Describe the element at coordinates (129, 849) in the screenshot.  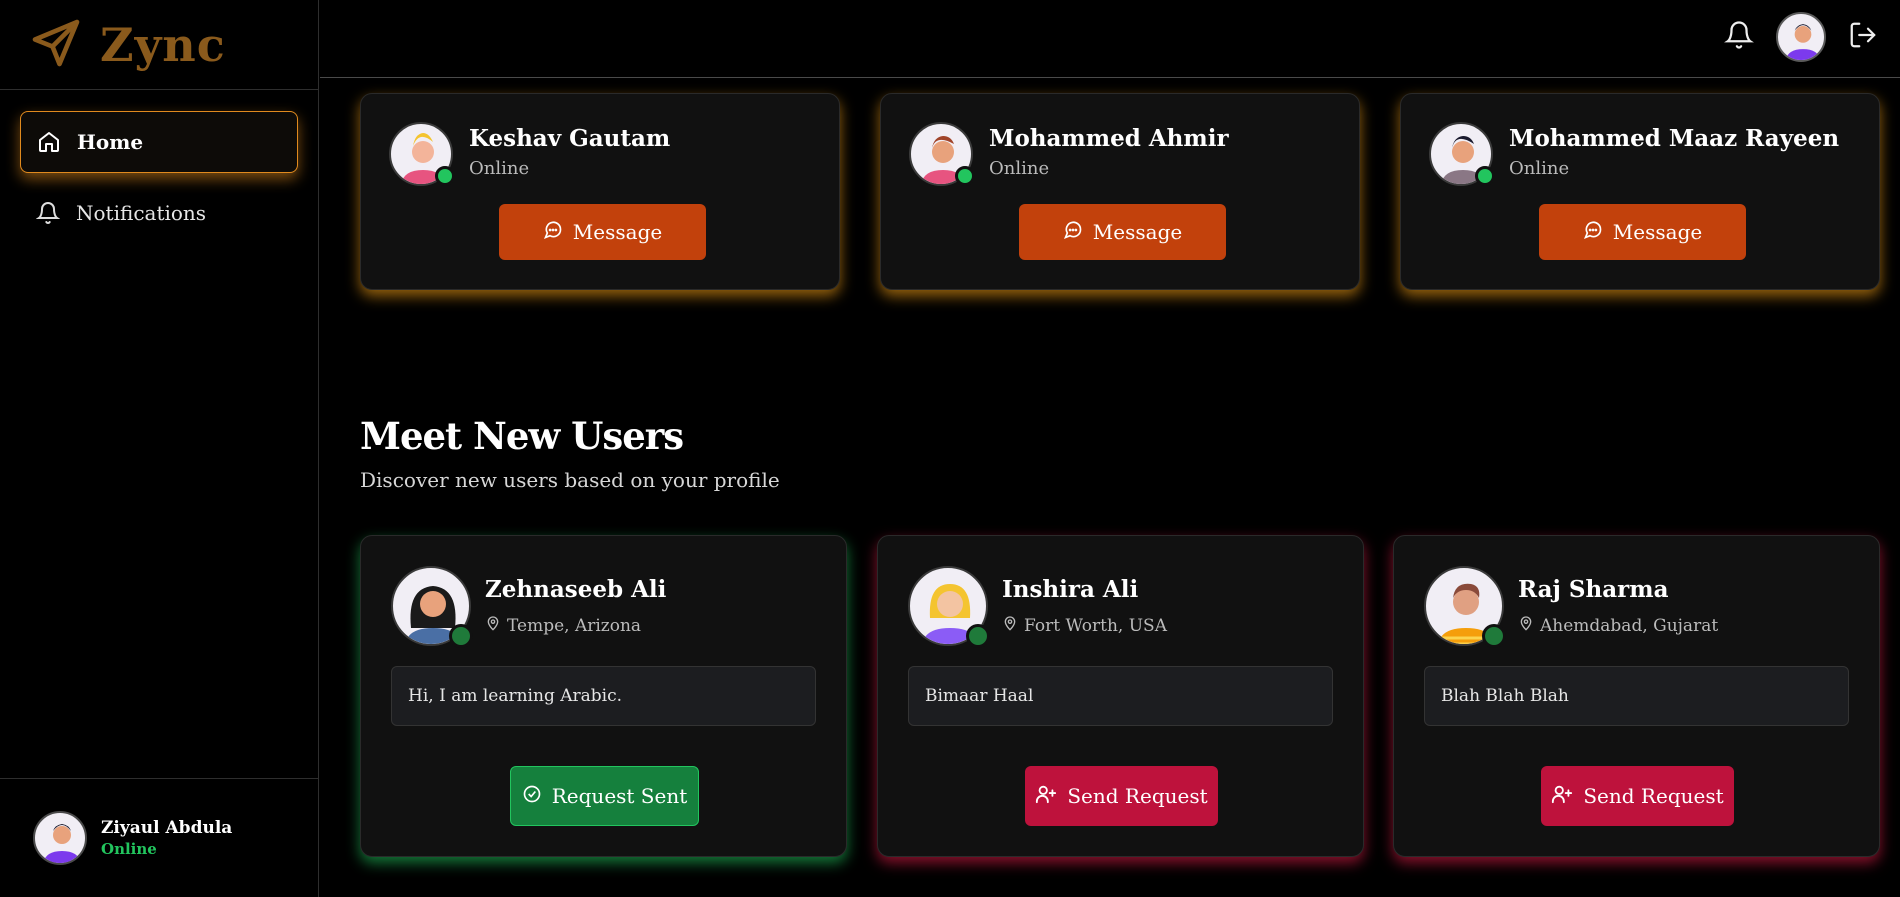
I see `current-user-status: Online` at that location.